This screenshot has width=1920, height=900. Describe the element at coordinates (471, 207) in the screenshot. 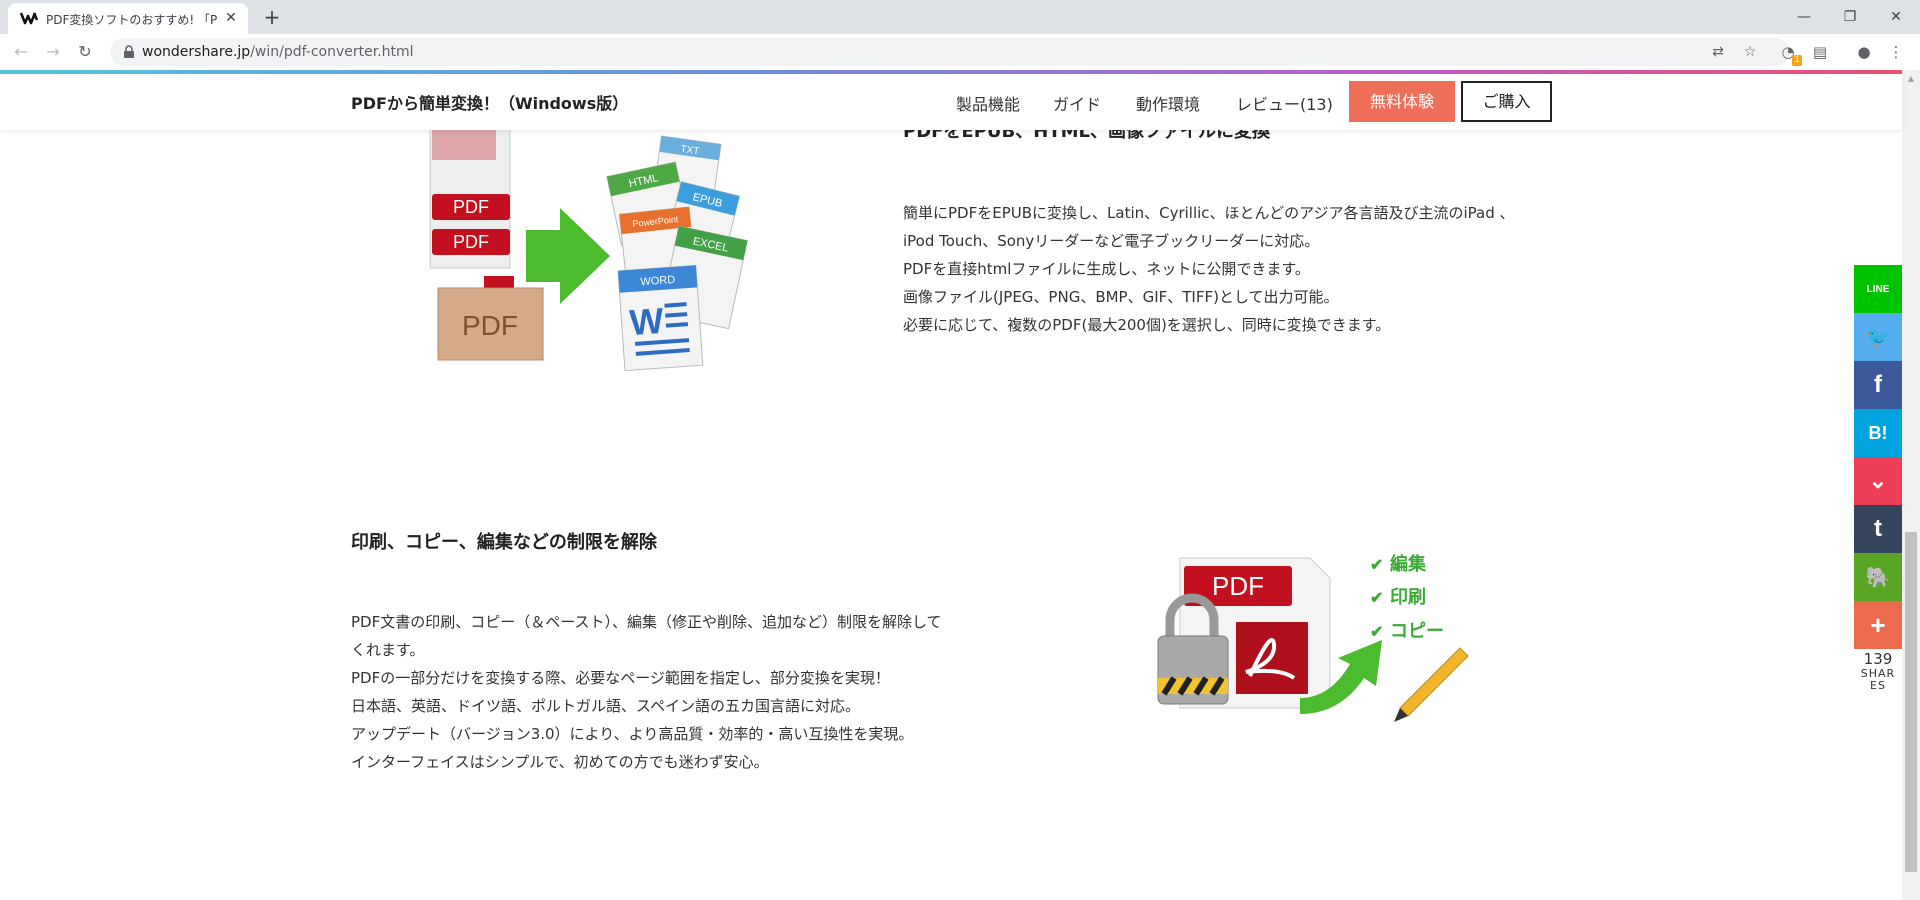

I see `pdf-tag-1: PDF` at that location.